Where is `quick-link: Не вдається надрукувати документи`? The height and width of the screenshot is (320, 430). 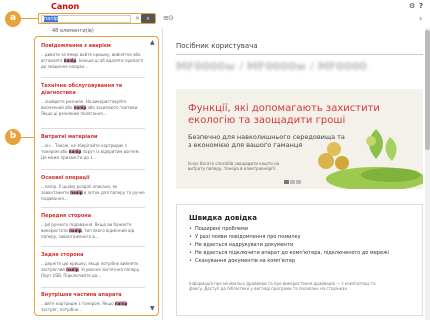
quick-link: Не вдається надрукувати документи is located at coordinates (289, 245).